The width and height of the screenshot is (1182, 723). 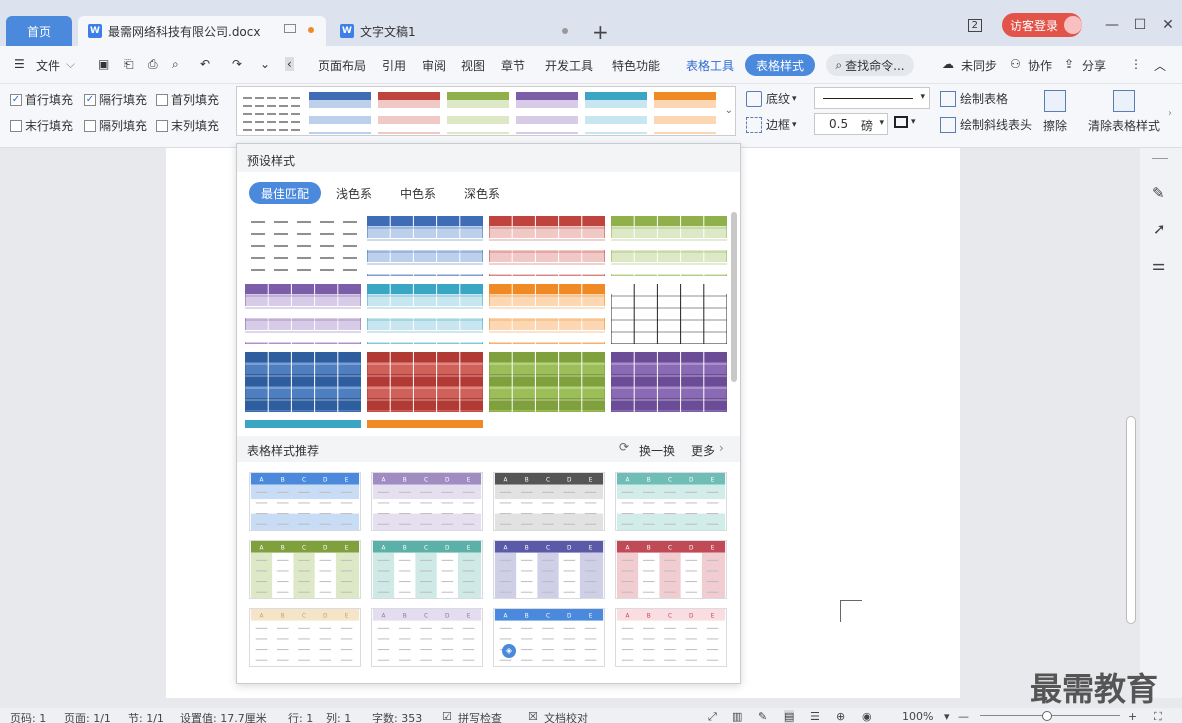 I want to click on eye-protect-icon: ◉, so click(x=867, y=716).